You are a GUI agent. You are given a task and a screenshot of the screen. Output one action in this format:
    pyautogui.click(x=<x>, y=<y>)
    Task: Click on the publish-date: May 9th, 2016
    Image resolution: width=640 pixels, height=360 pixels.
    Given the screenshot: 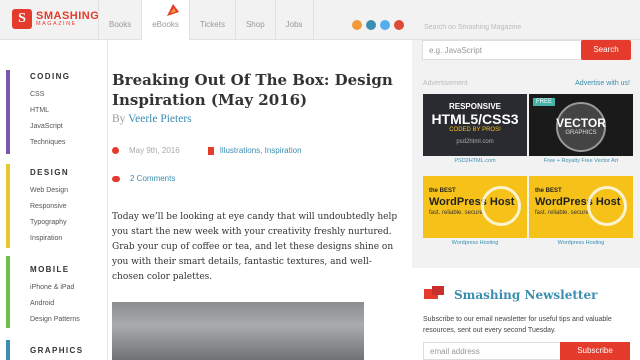 What is the action you would take?
    pyautogui.click(x=154, y=150)
    